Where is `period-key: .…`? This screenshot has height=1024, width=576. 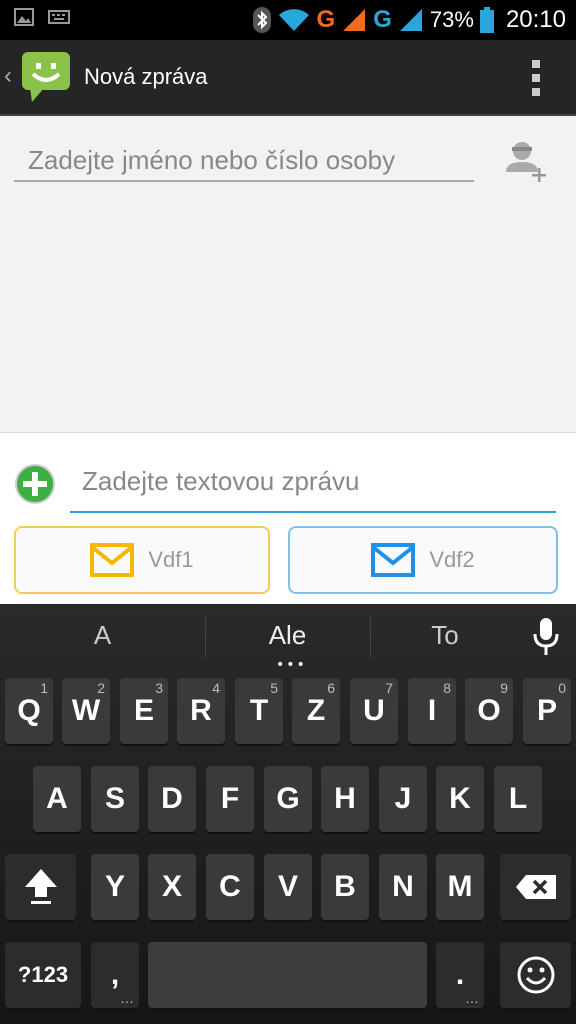 period-key: .… is located at coordinates (460, 975).